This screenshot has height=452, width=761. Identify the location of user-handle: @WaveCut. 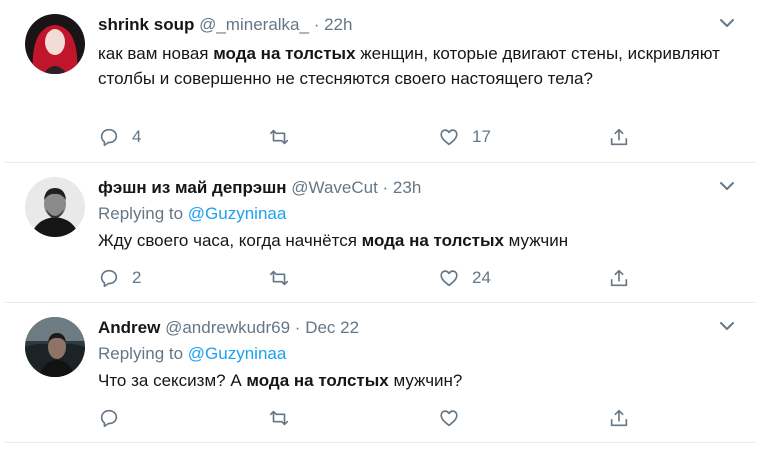
(334, 187).